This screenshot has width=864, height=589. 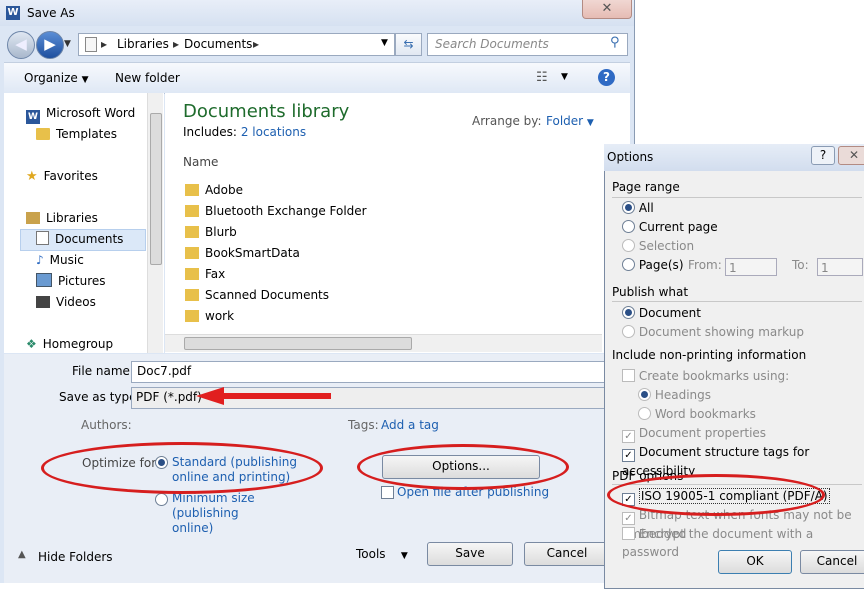 What do you see at coordinates (79, 239) in the screenshot?
I see `nav-item-documents: Documents` at bounding box center [79, 239].